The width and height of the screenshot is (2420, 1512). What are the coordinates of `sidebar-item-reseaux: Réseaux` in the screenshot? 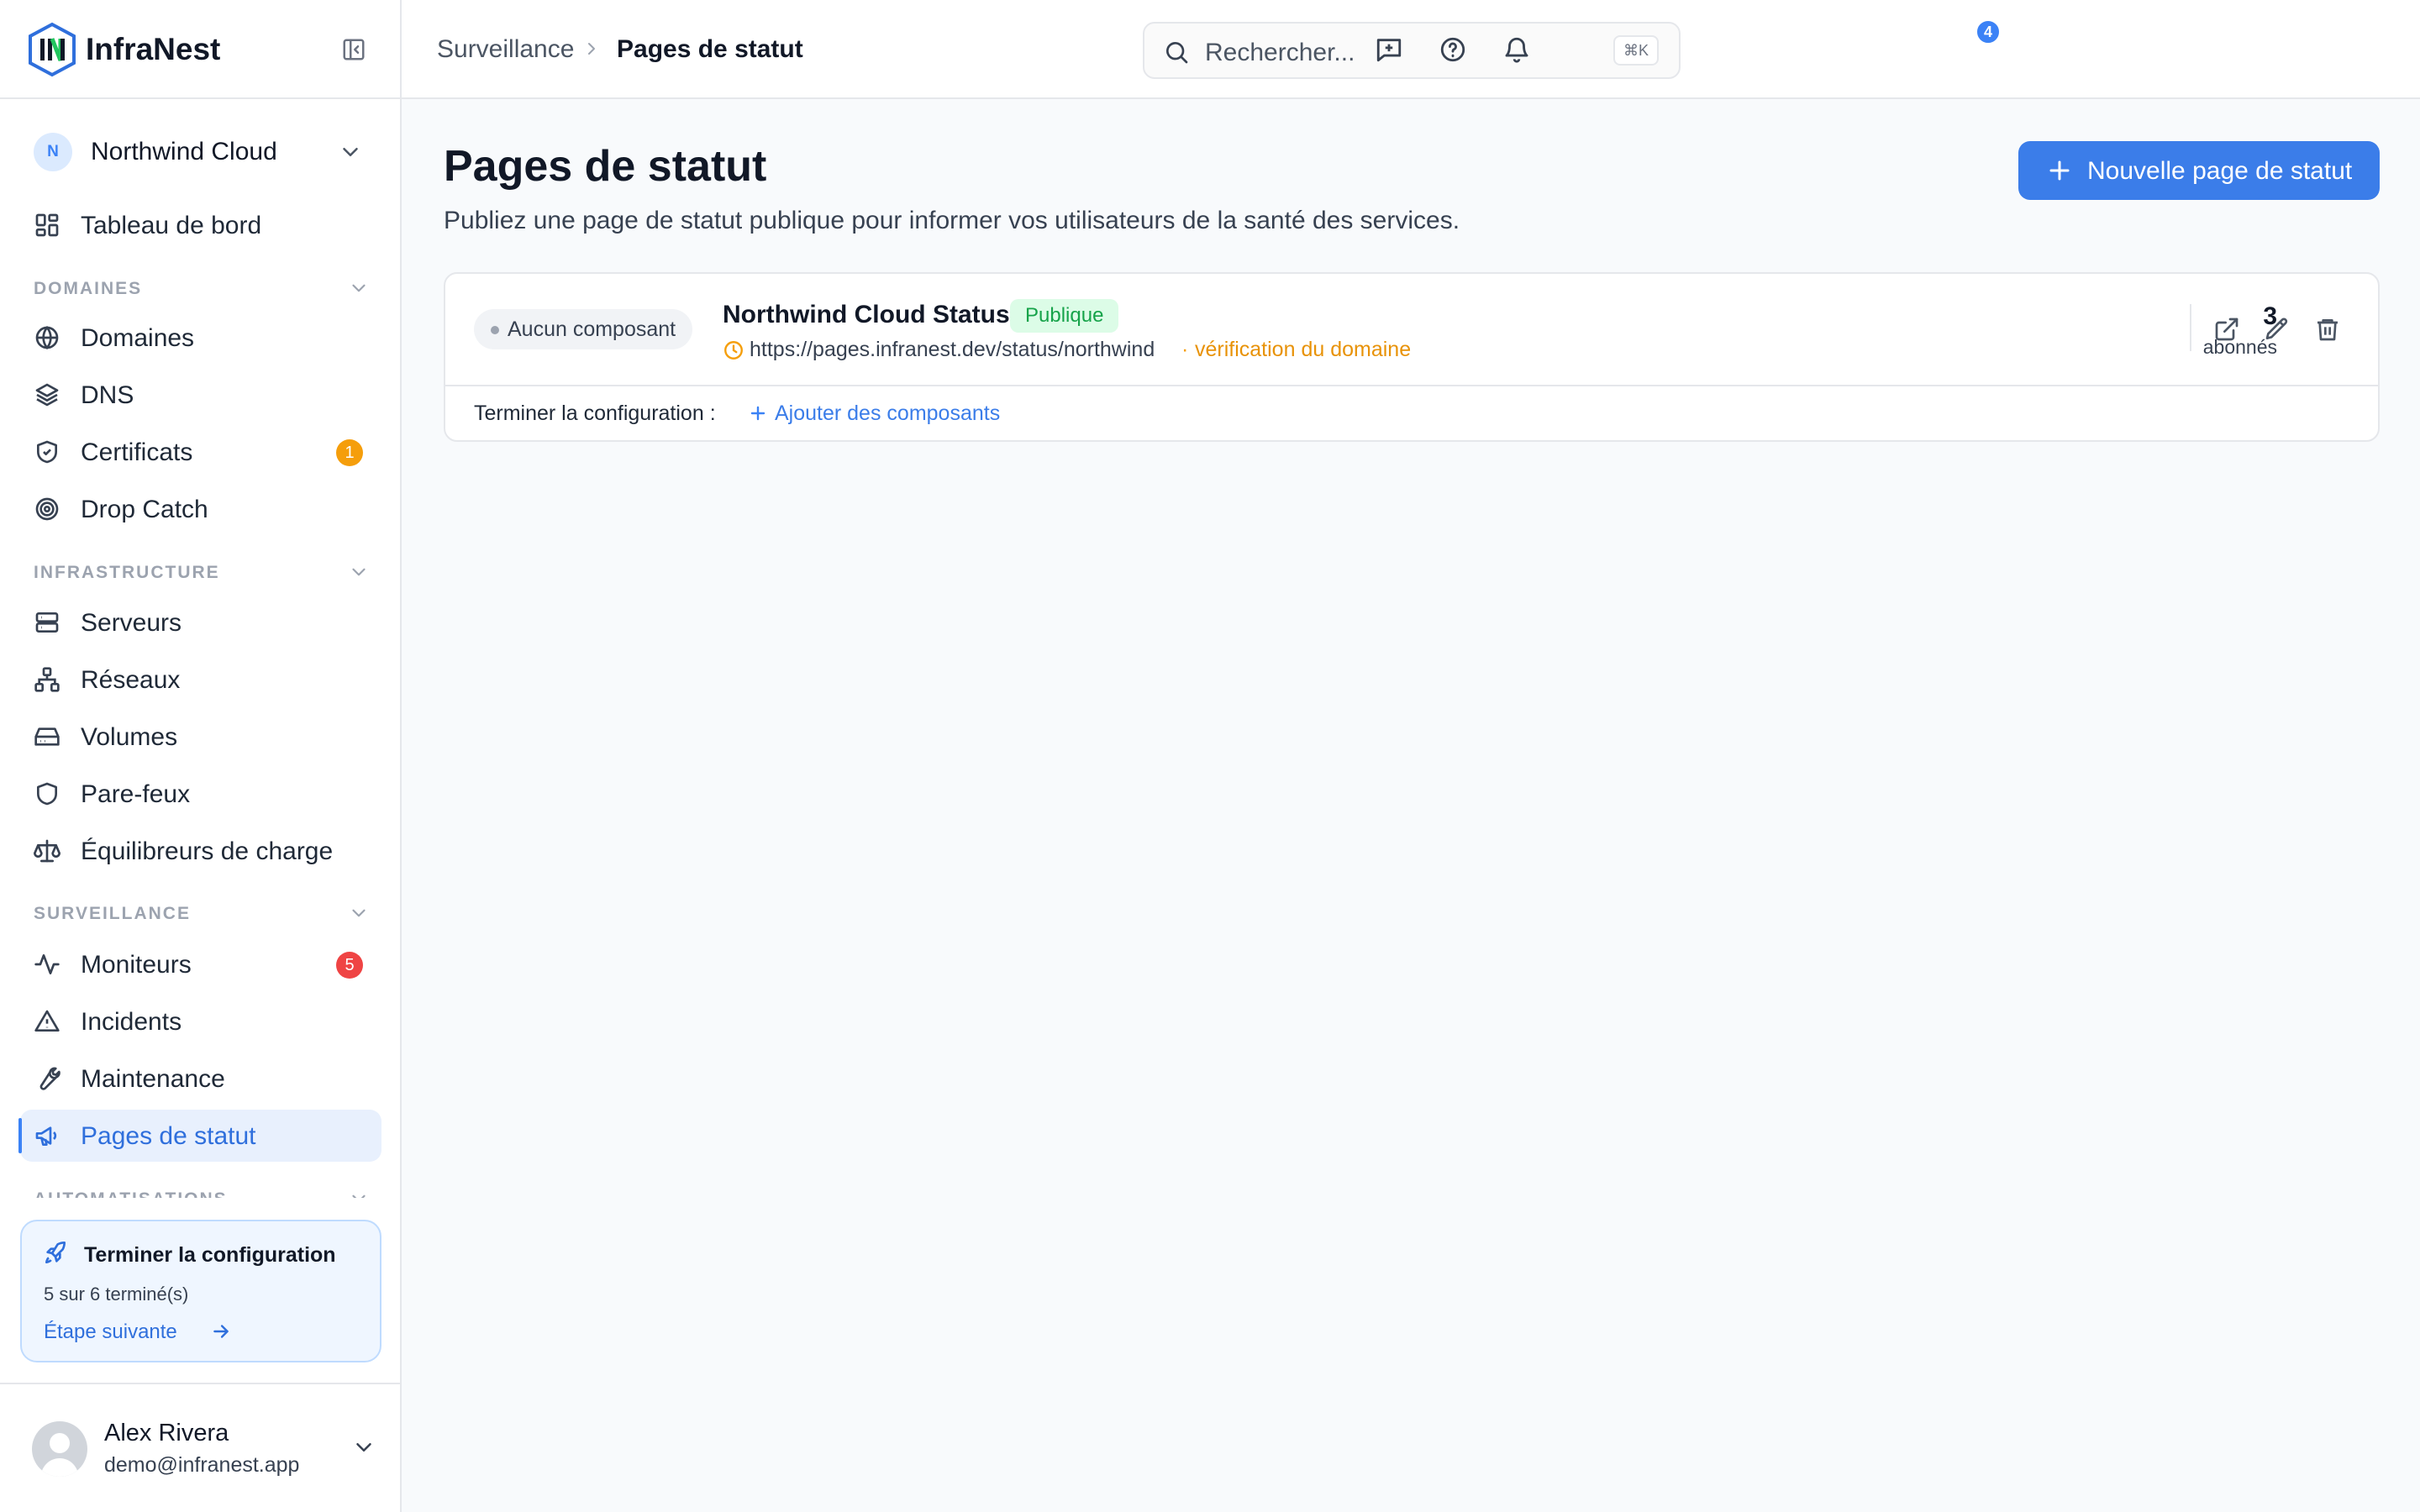 It's located at (200, 680).